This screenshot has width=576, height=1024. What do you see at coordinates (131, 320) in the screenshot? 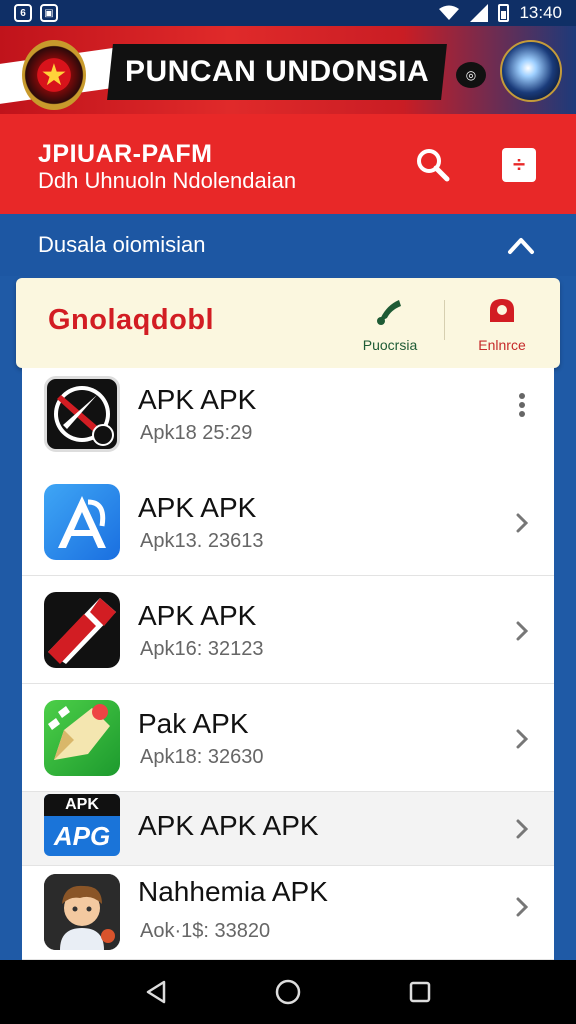
I see `filter-label: Gnolaqdobl` at bounding box center [131, 320].